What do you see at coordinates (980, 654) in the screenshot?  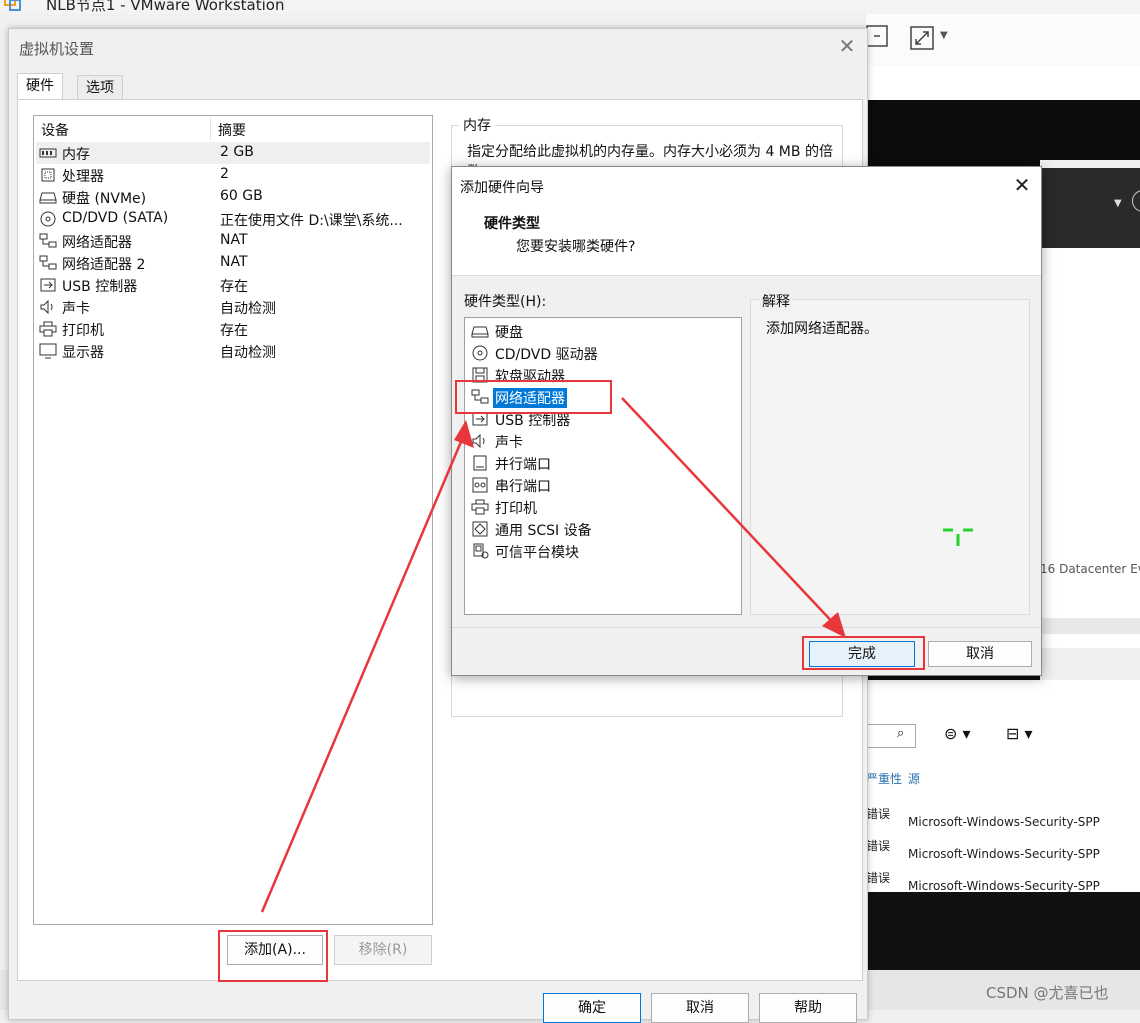 I see `wizard-cancel-button: 取消` at bounding box center [980, 654].